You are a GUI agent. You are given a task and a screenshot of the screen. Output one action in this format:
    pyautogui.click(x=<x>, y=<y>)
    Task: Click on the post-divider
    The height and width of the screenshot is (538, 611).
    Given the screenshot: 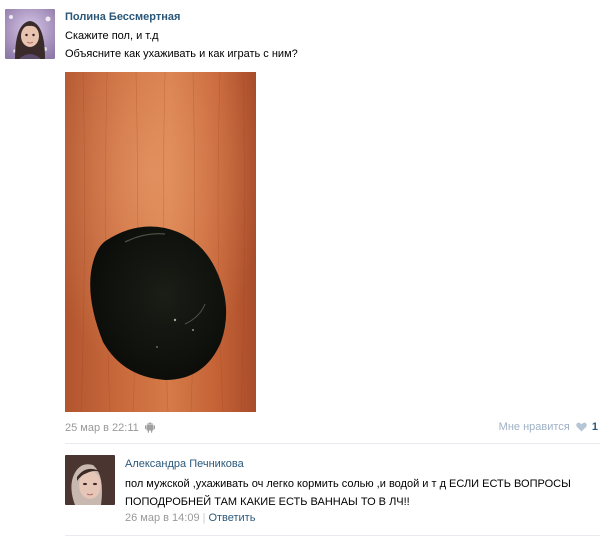 What is the action you would take?
    pyautogui.click(x=332, y=443)
    